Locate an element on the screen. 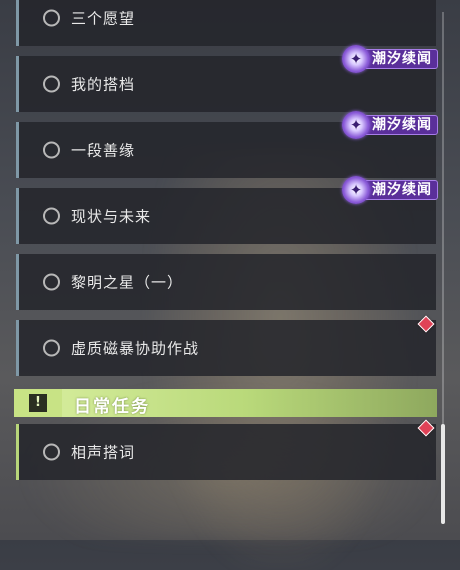 This screenshot has height=570, width=460. quest-label: 虚质磁暴协助作战 is located at coordinates (135, 348).